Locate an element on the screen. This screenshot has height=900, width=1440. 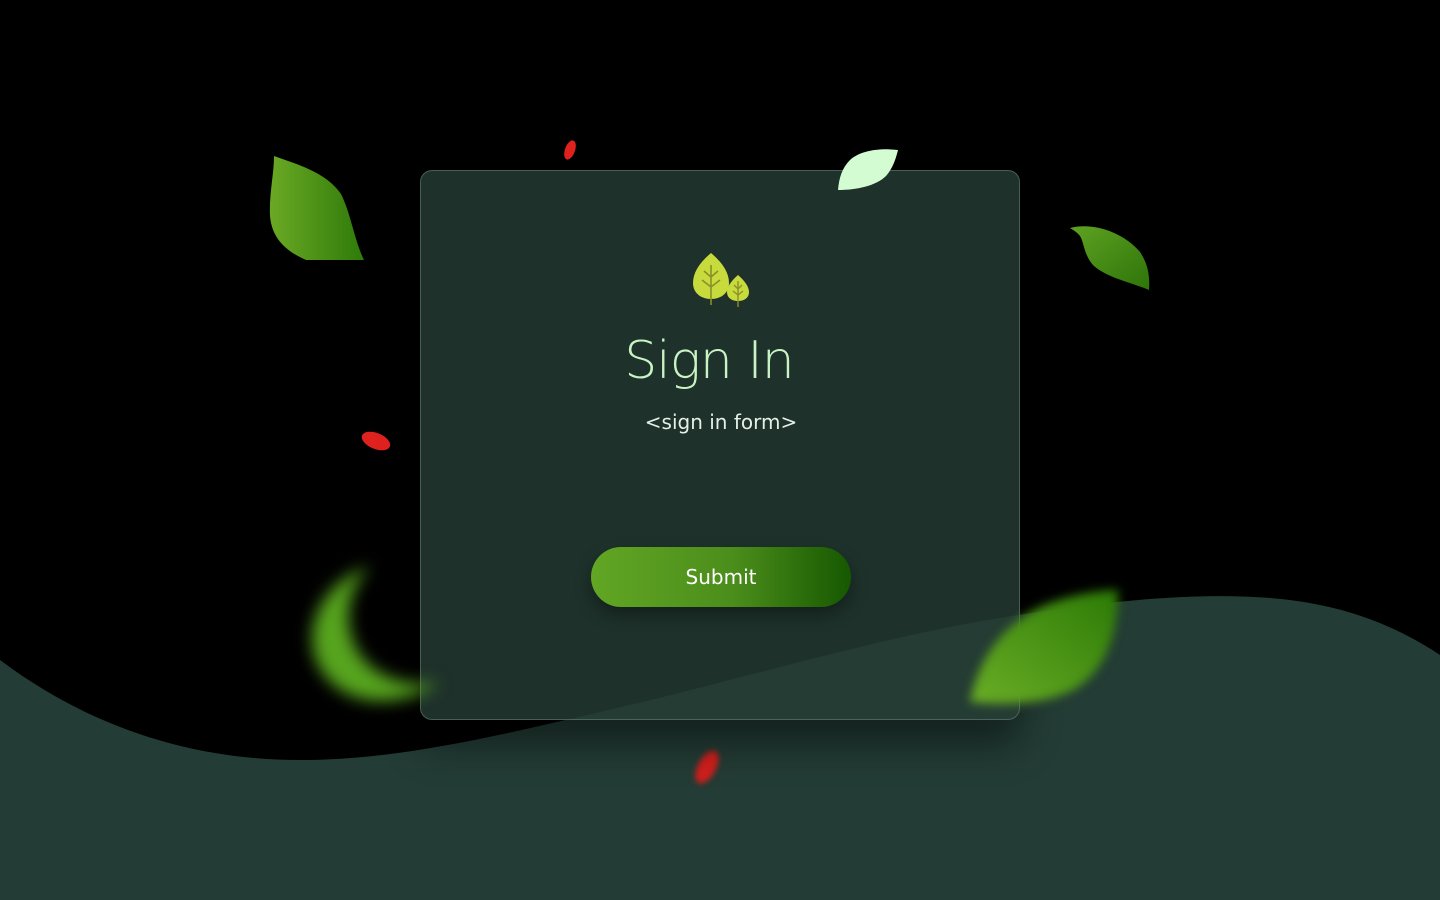
form-placeholder: <sign in form> is located at coordinates (721, 422).